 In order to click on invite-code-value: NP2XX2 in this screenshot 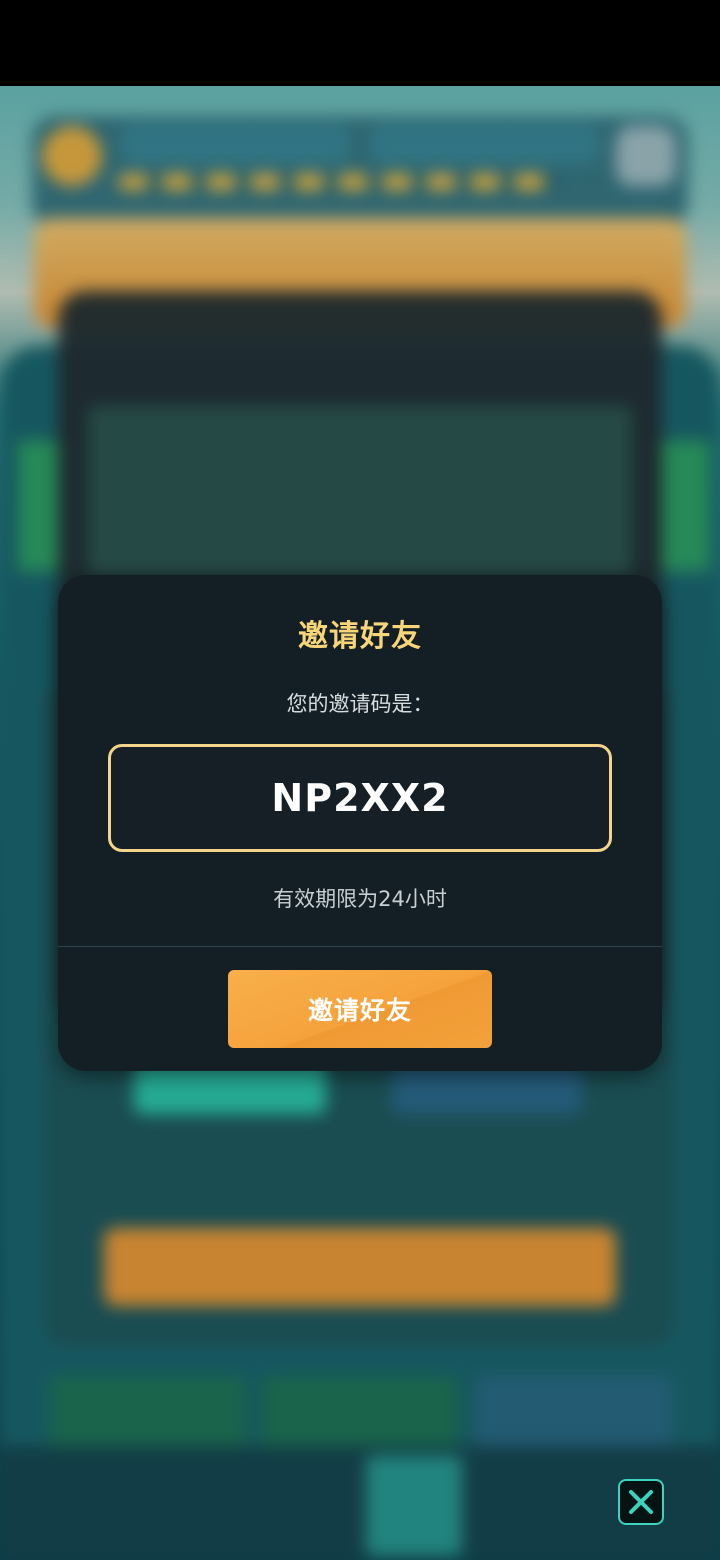, I will do `click(360, 798)`.